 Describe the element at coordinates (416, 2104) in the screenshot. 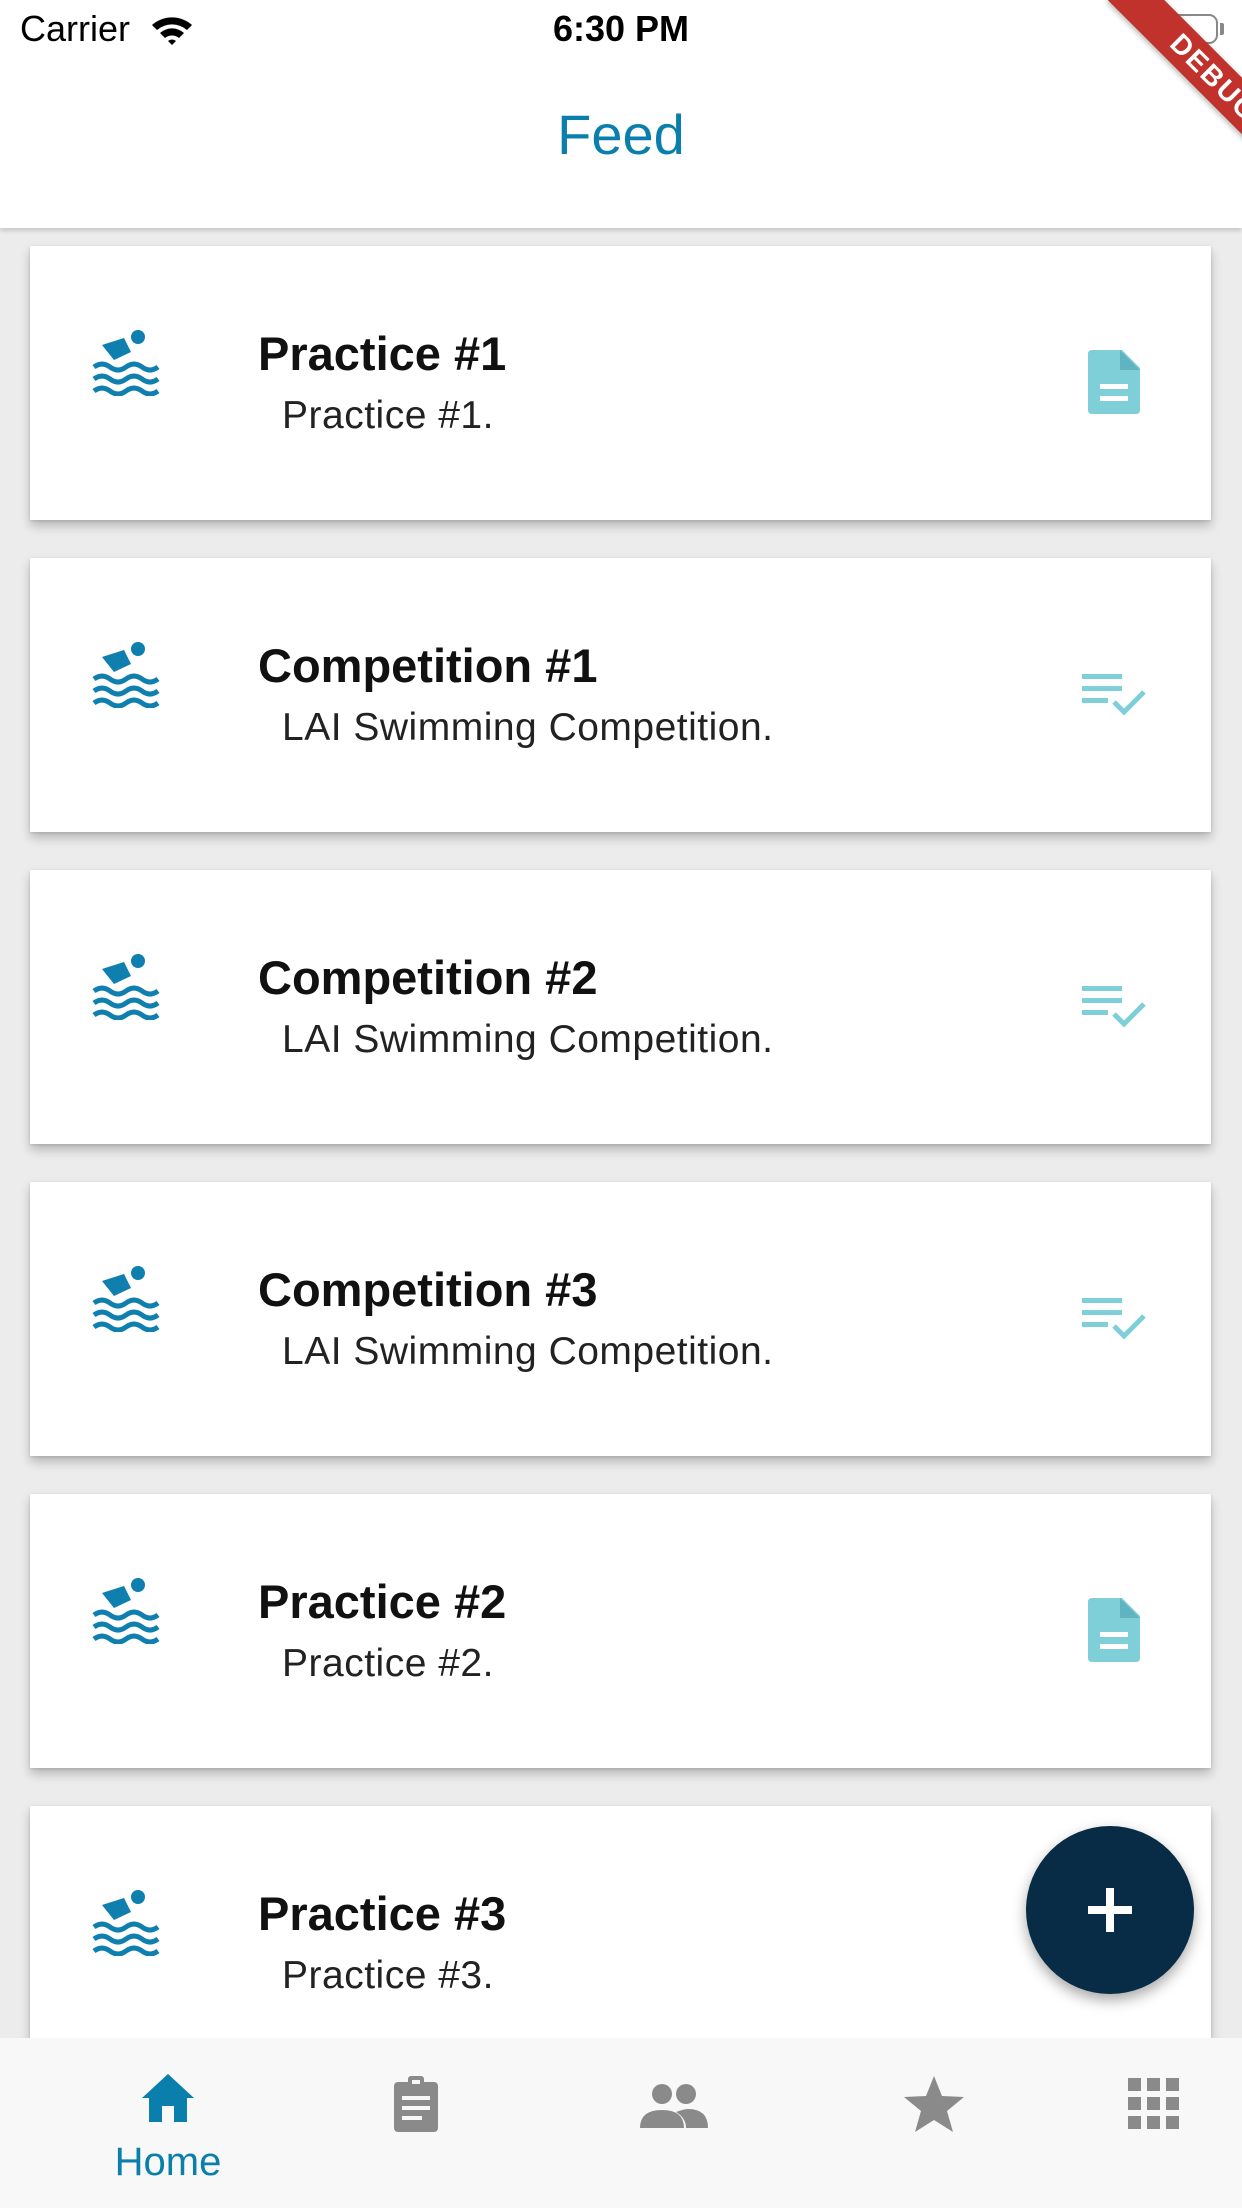

I see `clipboard-icon` at that location.